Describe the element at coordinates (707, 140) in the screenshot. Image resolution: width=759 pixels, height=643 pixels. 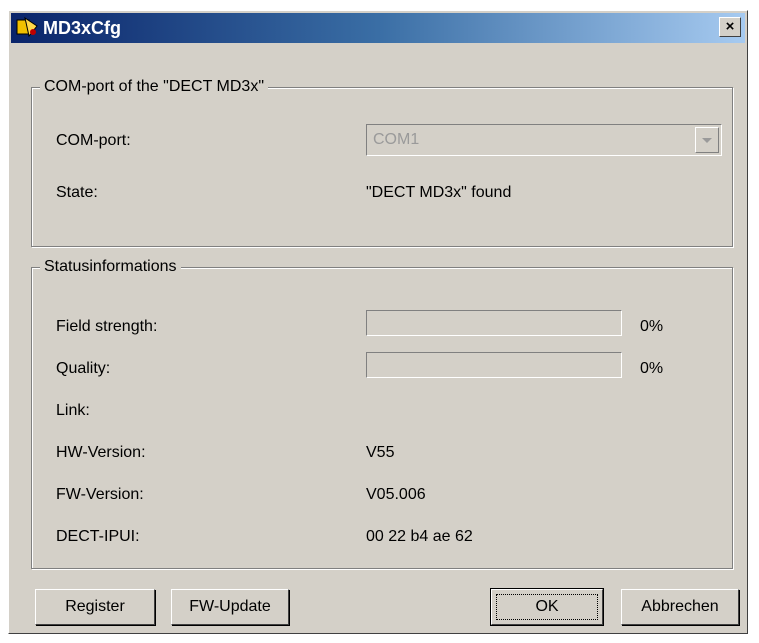
I see `chevron-down-icon` at that location.